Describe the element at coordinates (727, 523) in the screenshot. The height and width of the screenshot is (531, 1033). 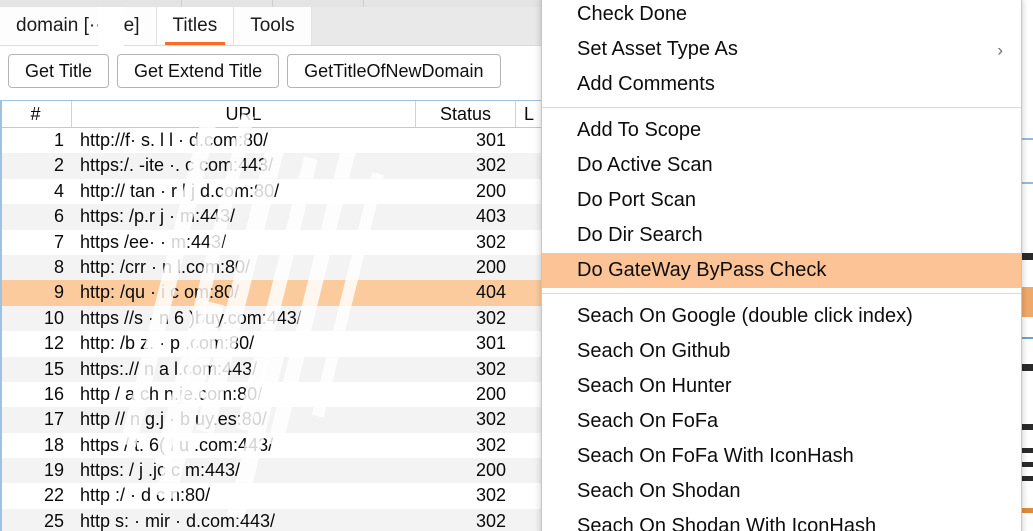
I see `menu-item-label: Seach On Shodan With IconHash` at that location.